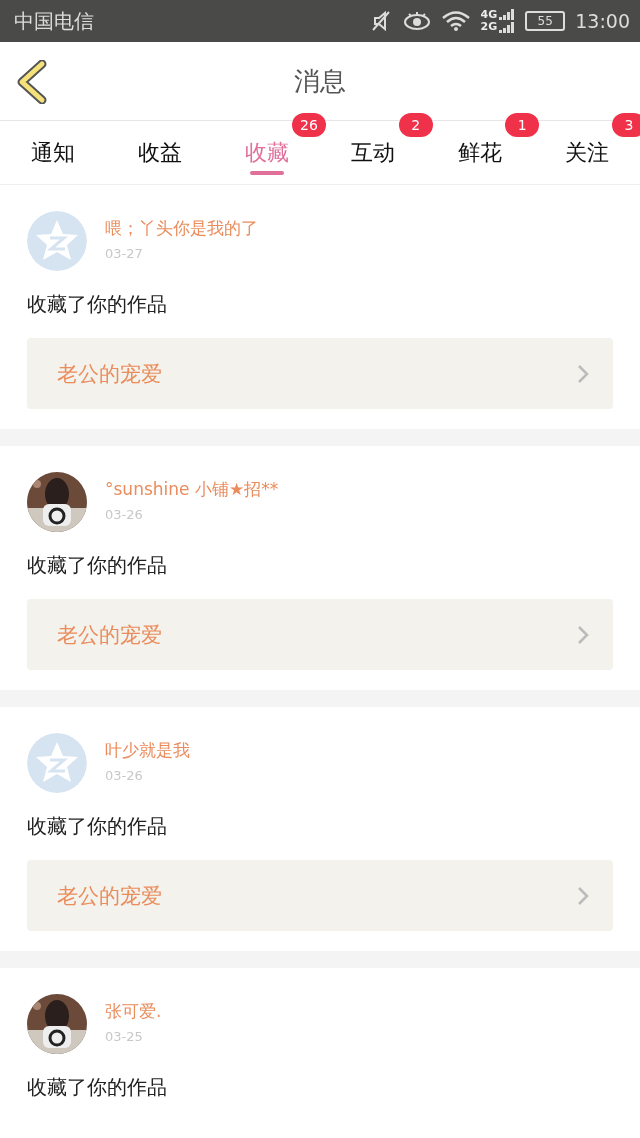  What do you see at coordinates (455, 21) in the screenshot?
I see `wifi-icon` at bounding box center [455, 21].